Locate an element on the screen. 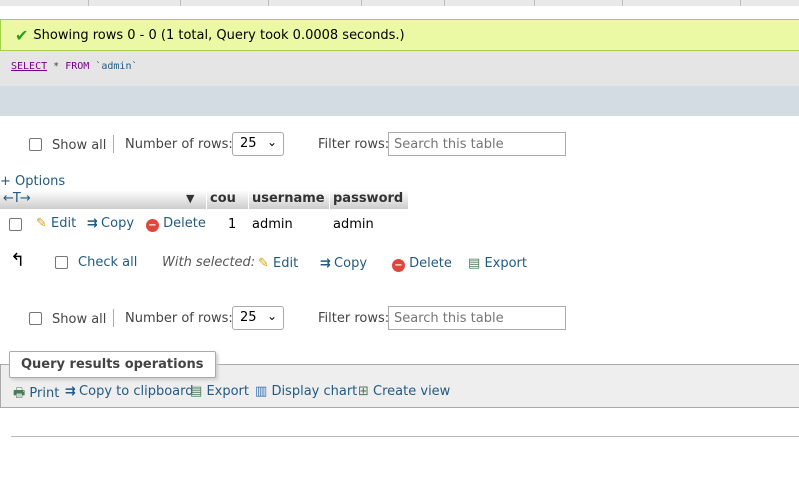  check-all-label: Check all is located at coordinates (107, 262).